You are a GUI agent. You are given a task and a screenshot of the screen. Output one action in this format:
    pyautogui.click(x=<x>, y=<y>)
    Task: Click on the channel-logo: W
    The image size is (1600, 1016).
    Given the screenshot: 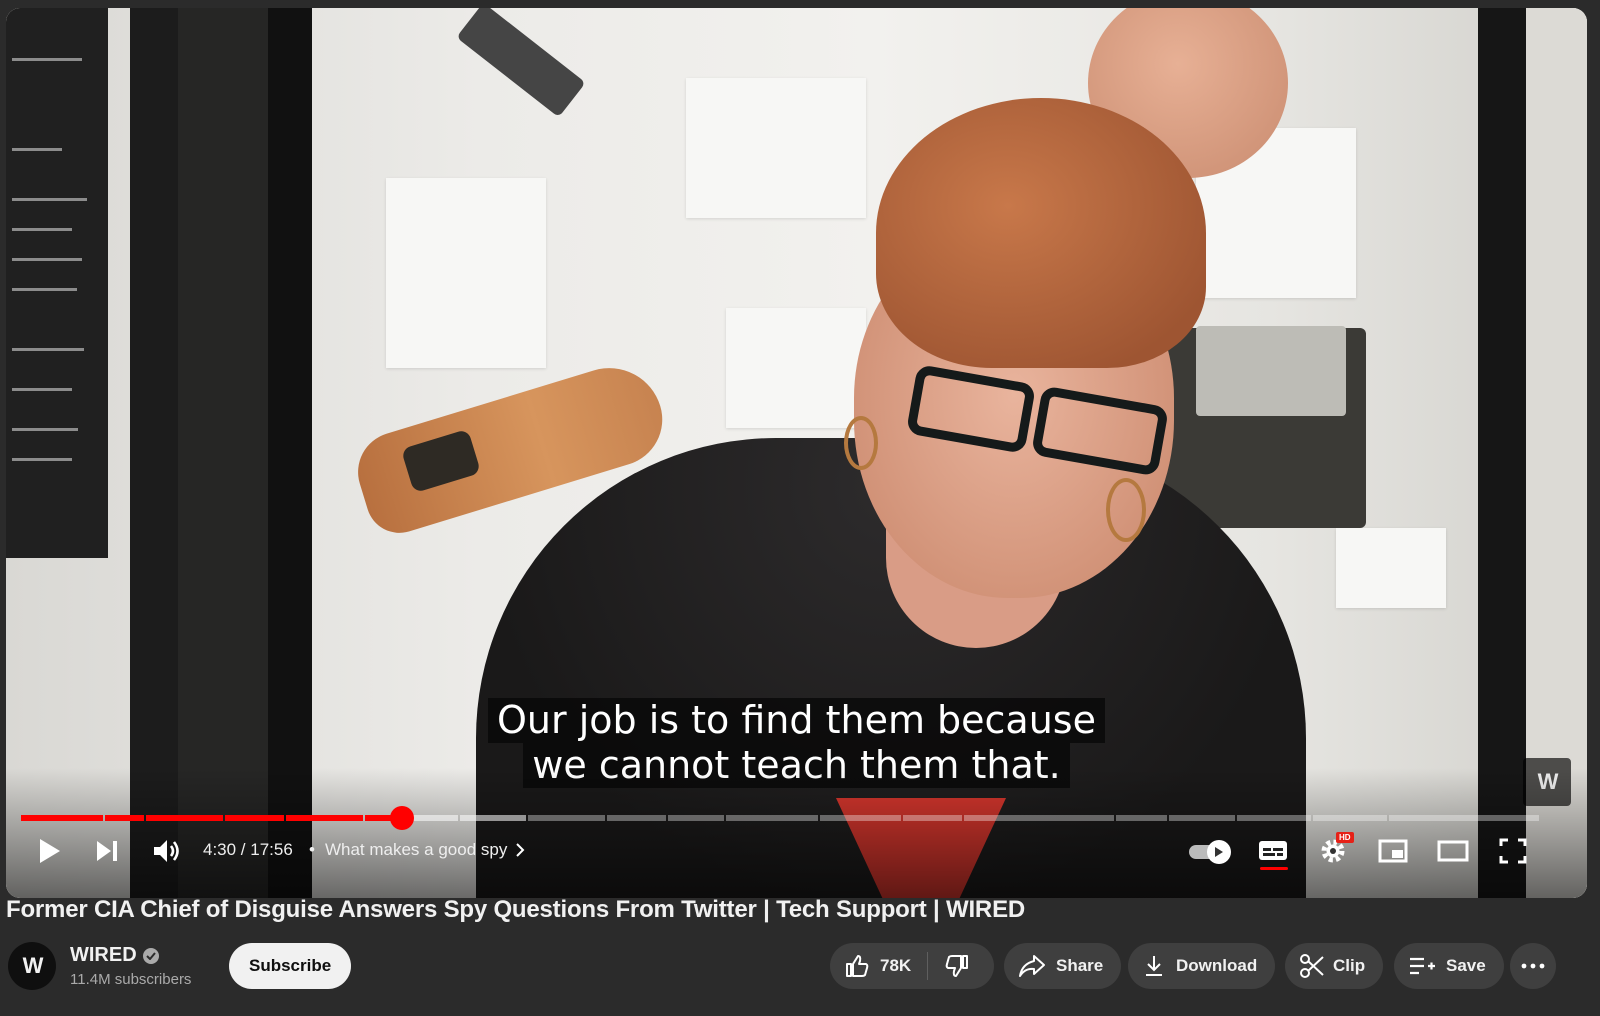 What is the action you would take?
    pyautogui.click(x=33, y=965)
    